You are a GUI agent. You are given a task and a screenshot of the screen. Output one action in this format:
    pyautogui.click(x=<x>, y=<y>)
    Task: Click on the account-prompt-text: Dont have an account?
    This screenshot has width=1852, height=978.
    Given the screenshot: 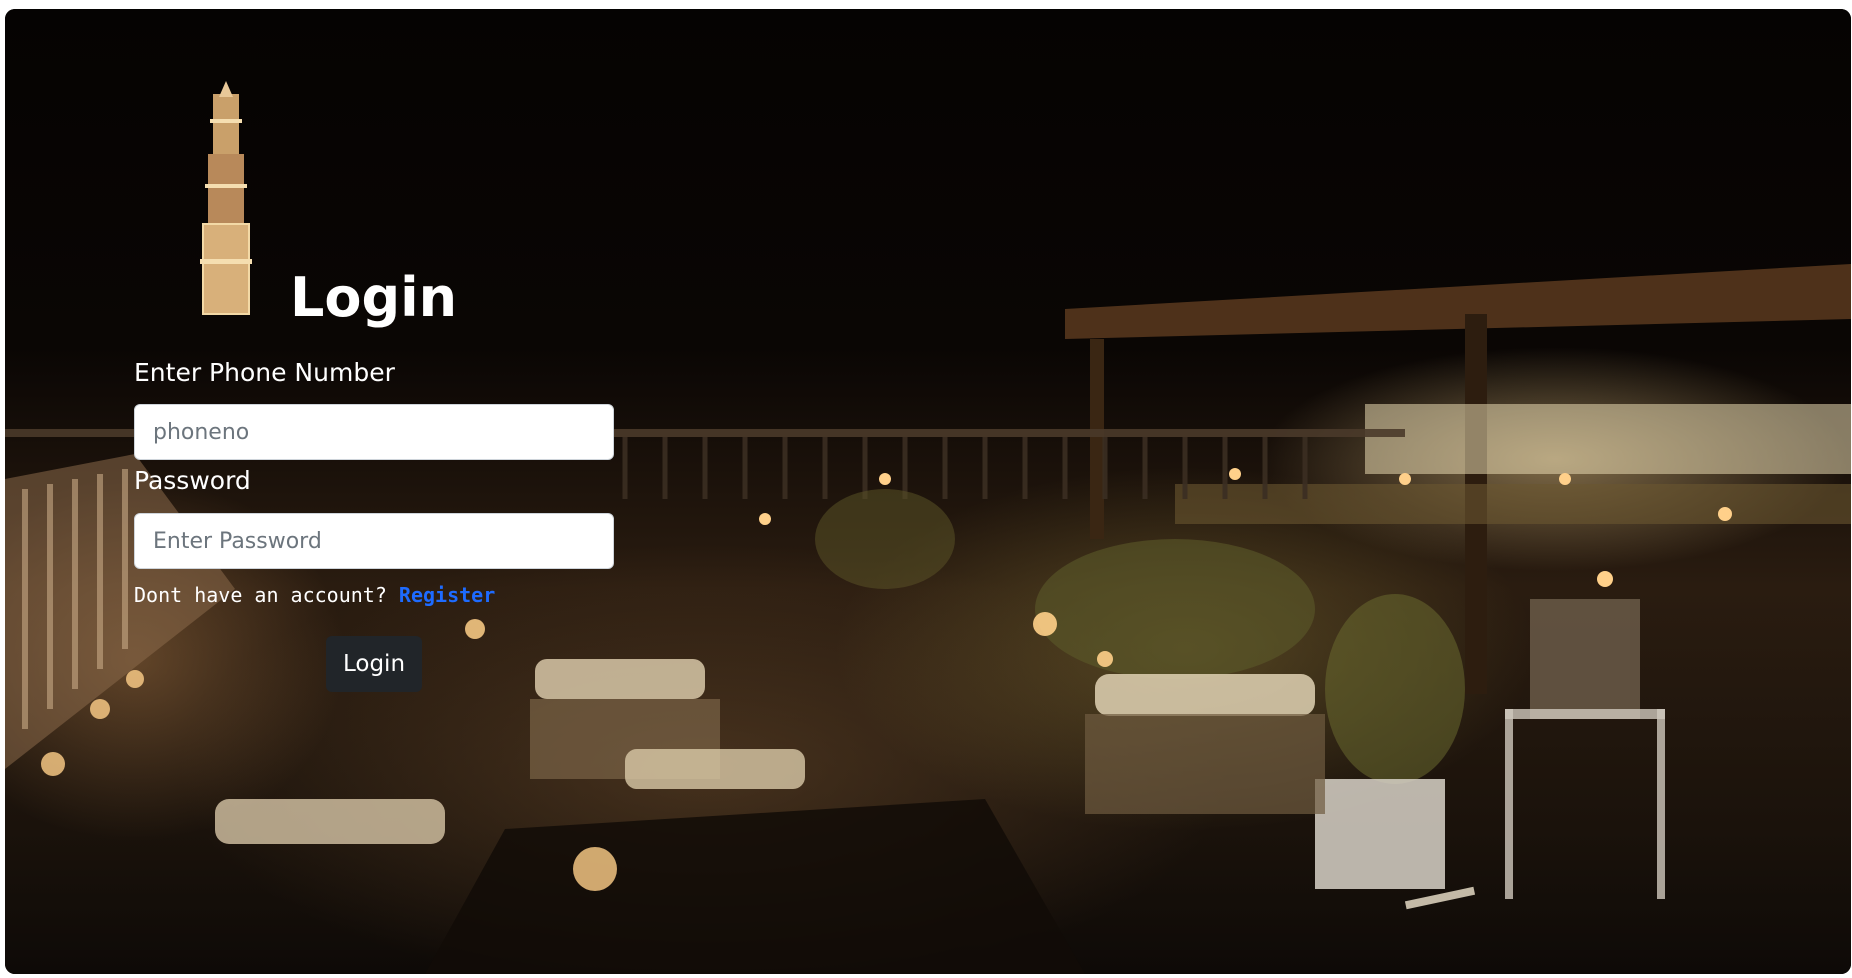 What is the action you would take?
    pyautogui.click(x=266, y=595)
    